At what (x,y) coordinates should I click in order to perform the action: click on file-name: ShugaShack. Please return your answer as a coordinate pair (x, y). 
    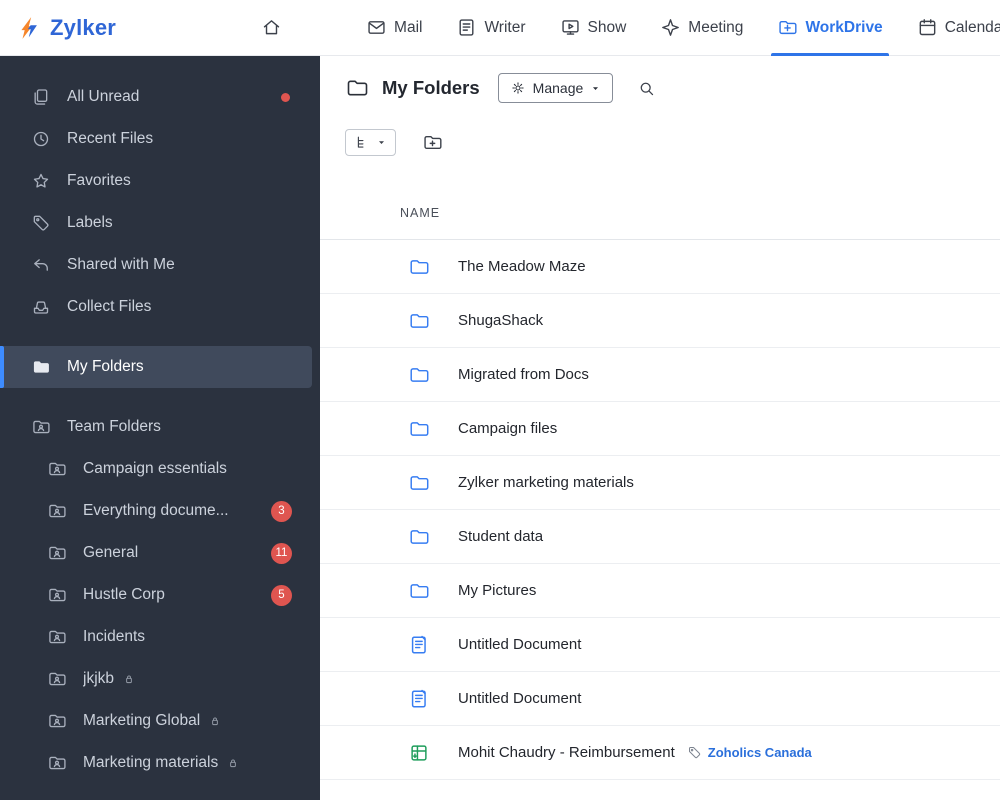
    Looking at the image, I should click on (501, 320).